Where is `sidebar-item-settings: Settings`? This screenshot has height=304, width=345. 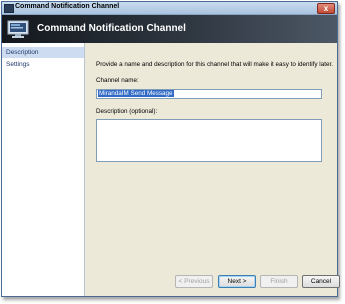 sidebar-item-settings: Settings is located at coordinates (43, 64).